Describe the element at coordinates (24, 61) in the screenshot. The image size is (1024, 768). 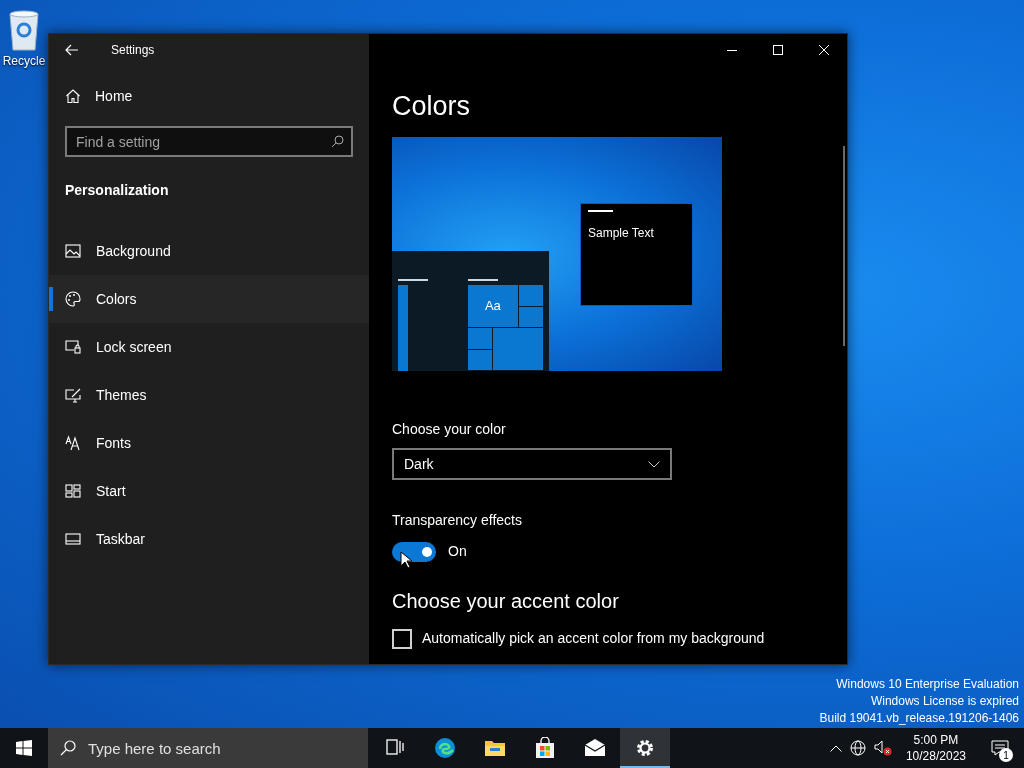
I see `desktop-icon-label: Recycle` at that location.